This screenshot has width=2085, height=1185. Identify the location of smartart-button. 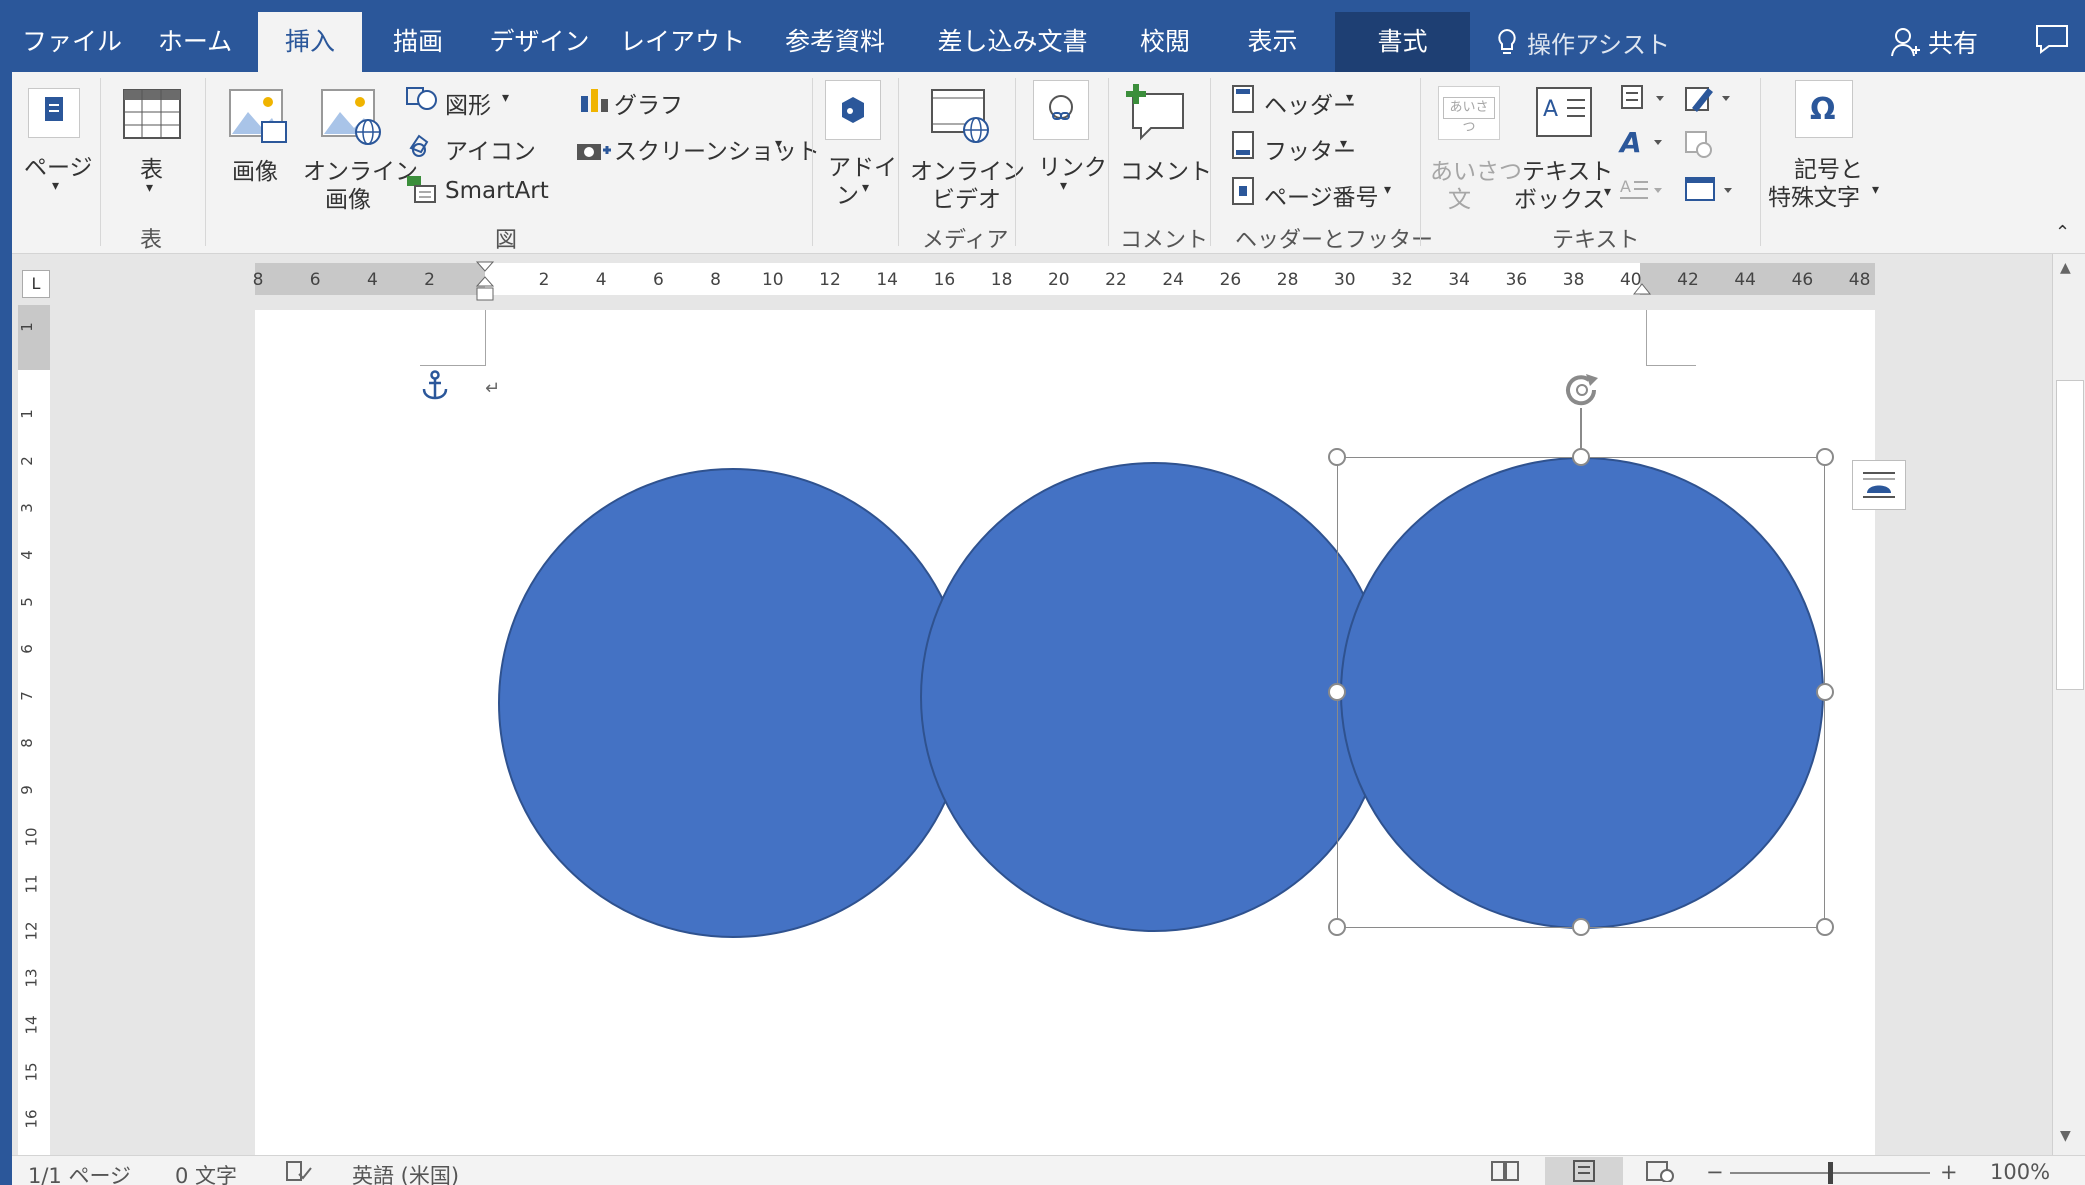
(422, 191).